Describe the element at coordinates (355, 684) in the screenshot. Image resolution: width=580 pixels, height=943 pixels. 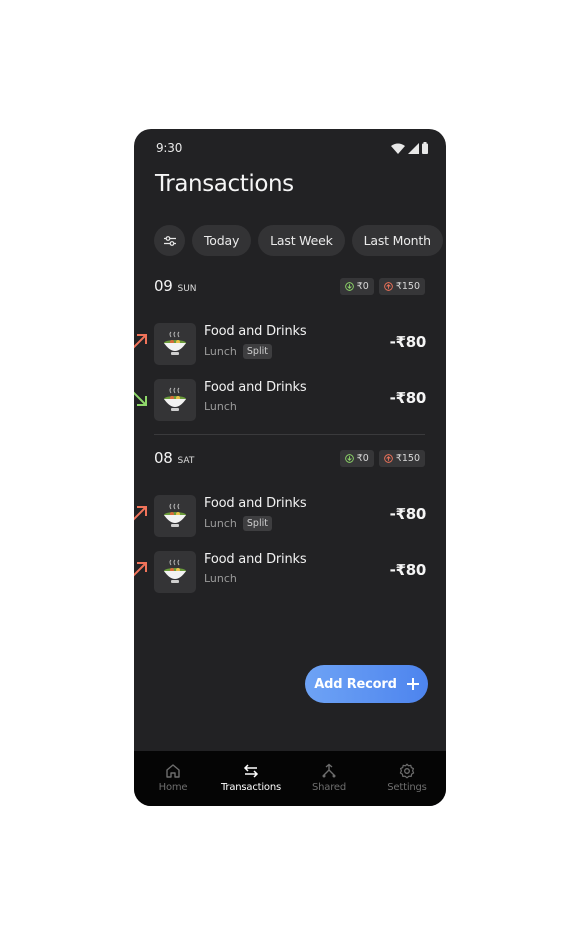
I see `add-record-label: Add Record` at that location.